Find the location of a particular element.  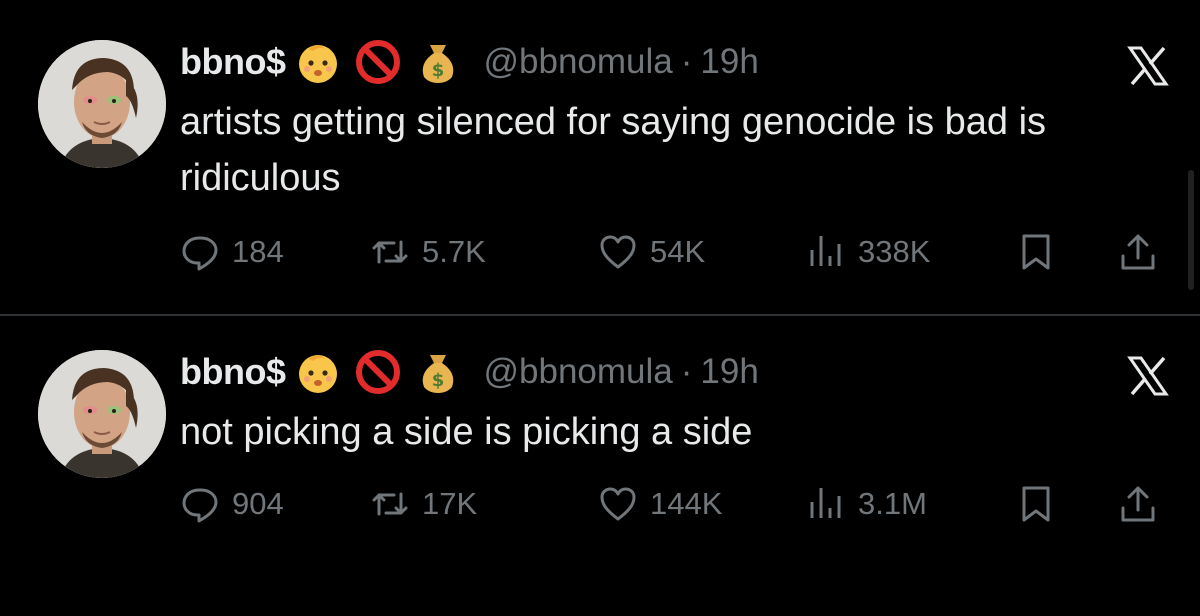

like-button: 54K is located at coordinates (651, 252).